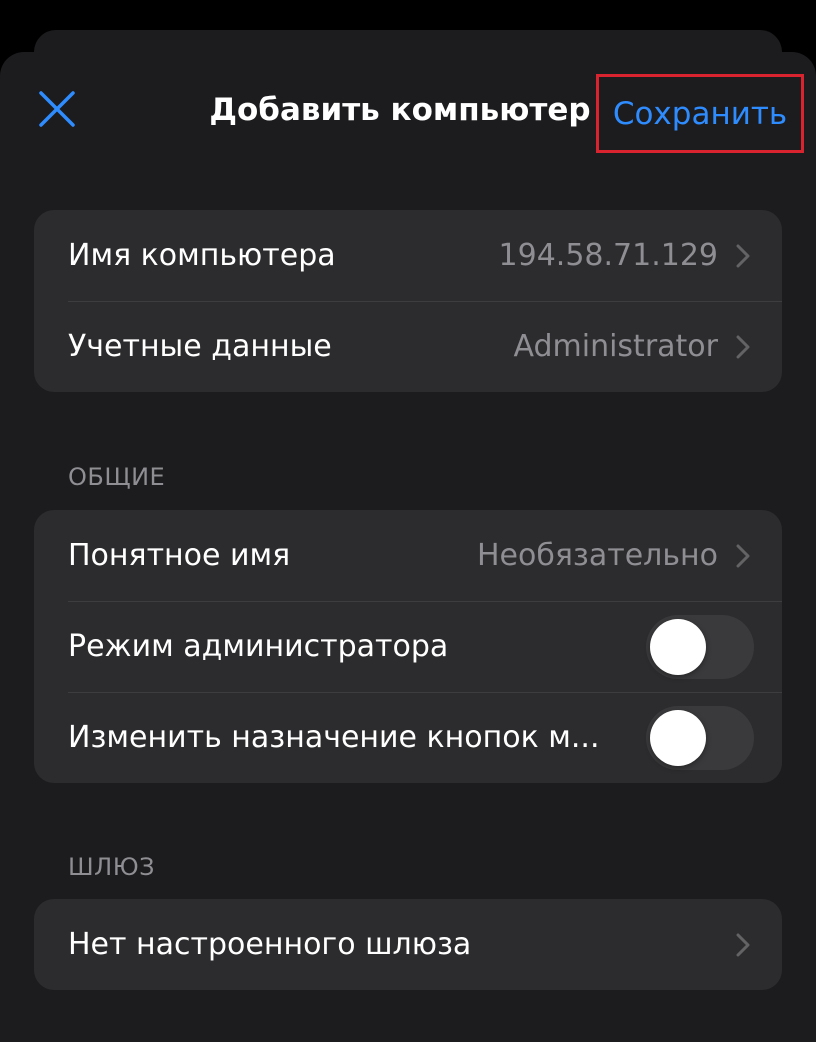  Describe the element at coordinates (112, 867) in the screenshot. I see `gateway-section-header: ШЛЮЗ` at that location.